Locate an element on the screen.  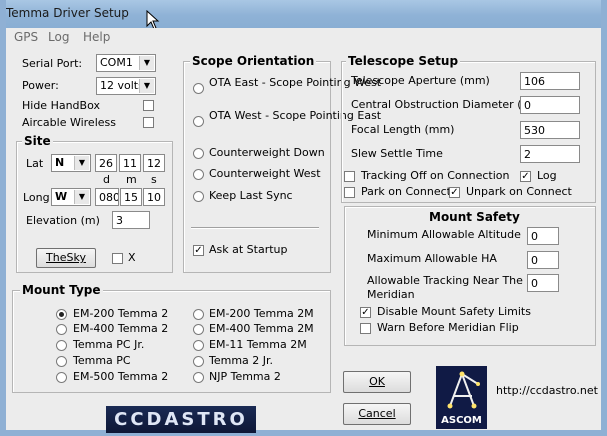
tracking-meridian-label-2: Meridian is located at coordinates (391, 294).